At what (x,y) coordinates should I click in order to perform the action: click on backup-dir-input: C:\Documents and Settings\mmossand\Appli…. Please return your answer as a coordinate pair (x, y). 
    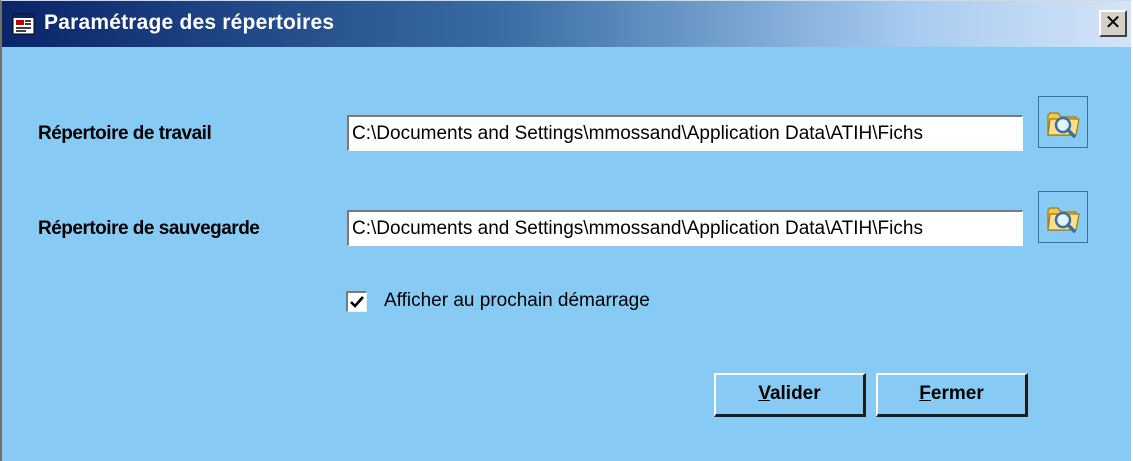
    Looking at the image, I should click on (685, 228).